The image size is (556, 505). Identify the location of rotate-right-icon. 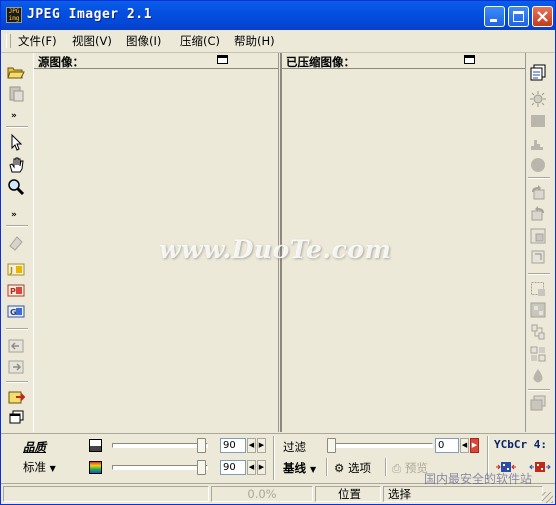
(538, 214).